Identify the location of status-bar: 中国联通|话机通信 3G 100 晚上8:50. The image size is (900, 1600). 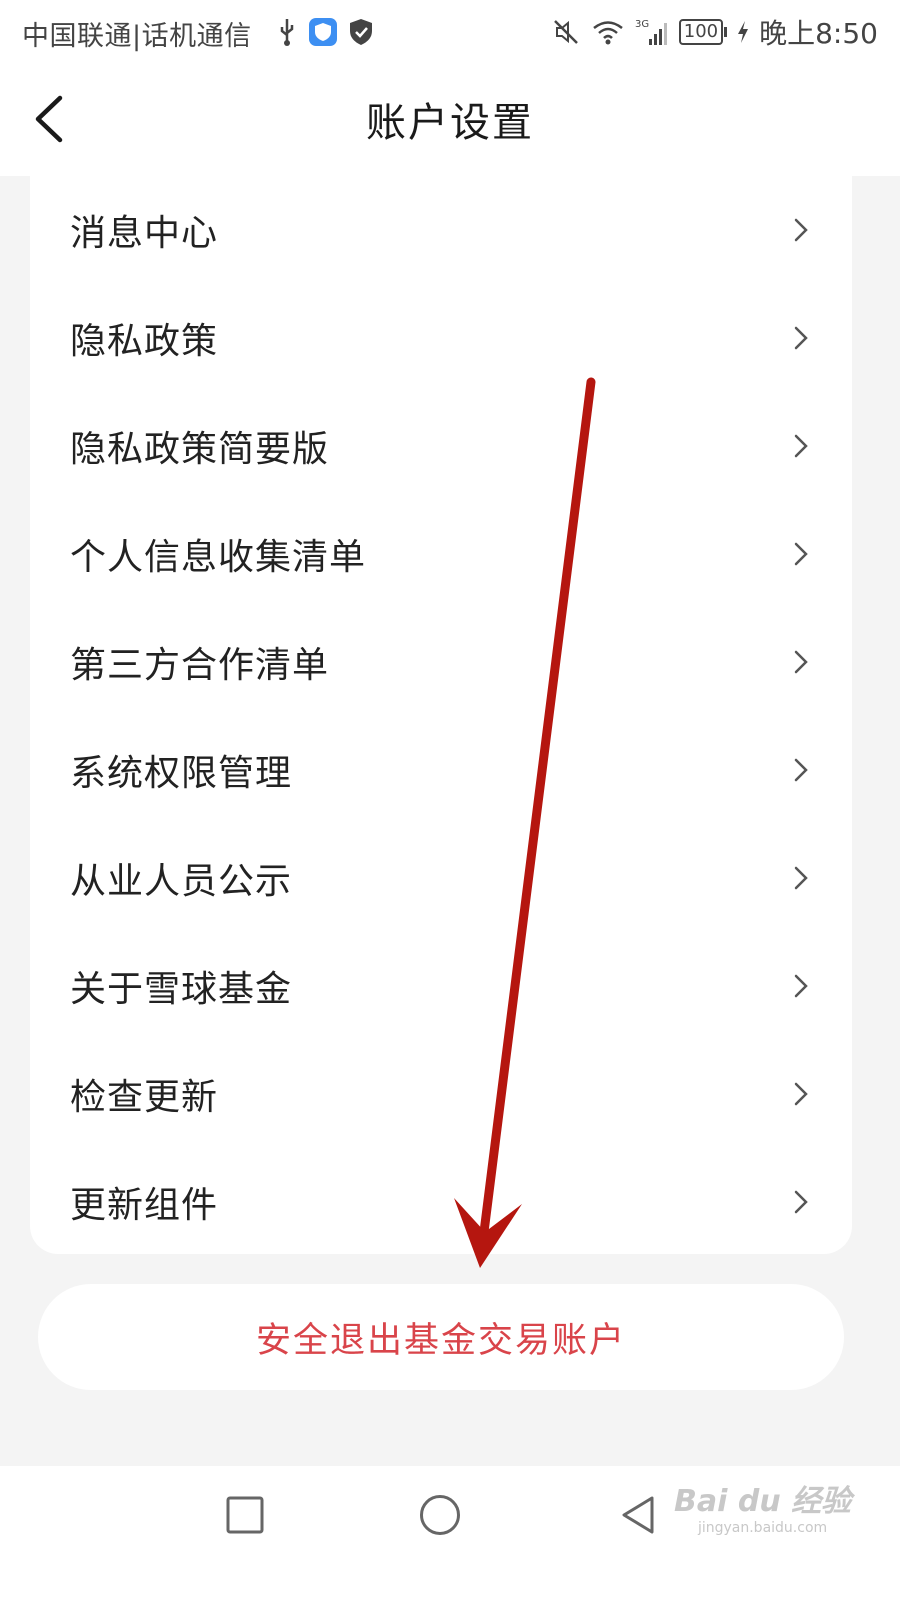
(450, 32).